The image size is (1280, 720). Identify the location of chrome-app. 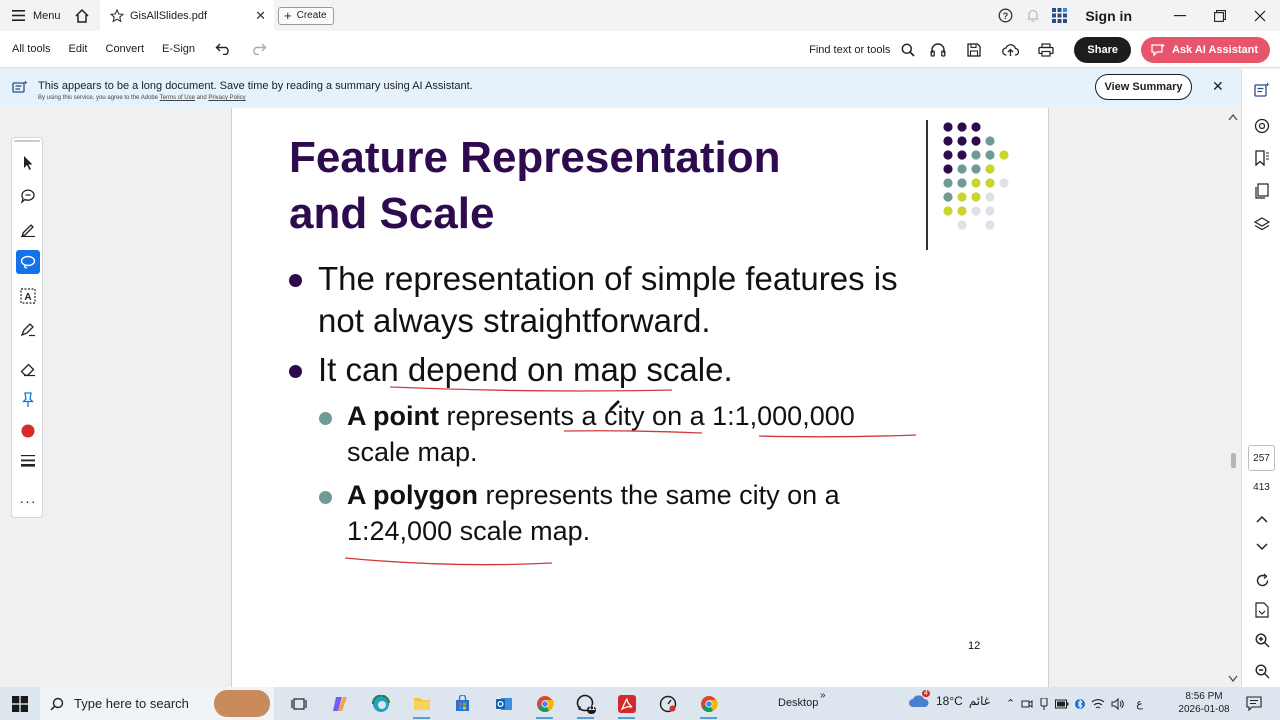
(544, 703).